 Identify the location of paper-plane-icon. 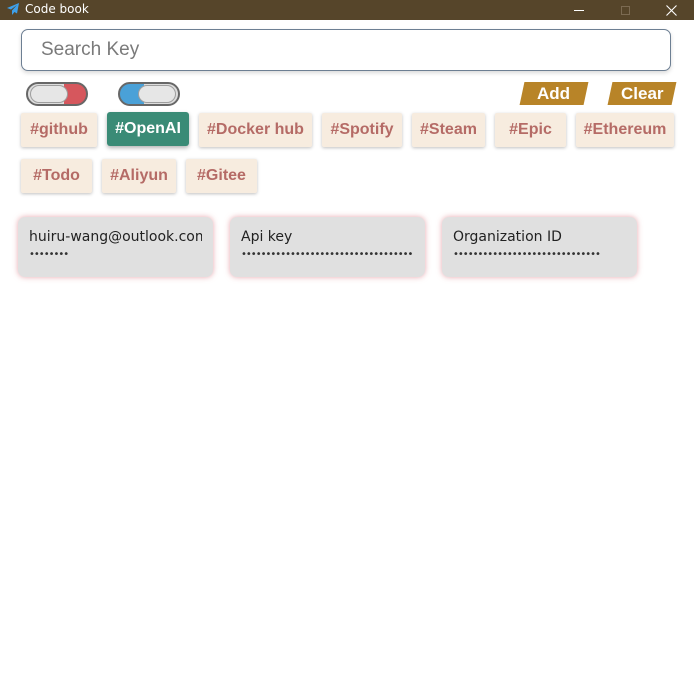
(13, 9).